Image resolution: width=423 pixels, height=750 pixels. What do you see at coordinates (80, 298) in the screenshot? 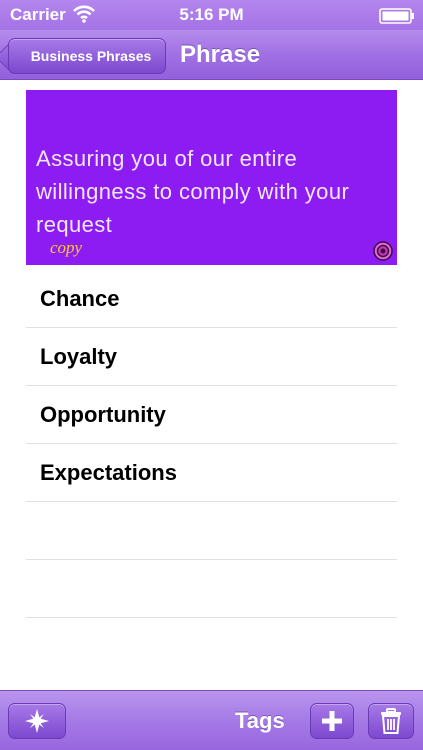
I see `list-item-label: Chance` at bounding box center [80, 298].